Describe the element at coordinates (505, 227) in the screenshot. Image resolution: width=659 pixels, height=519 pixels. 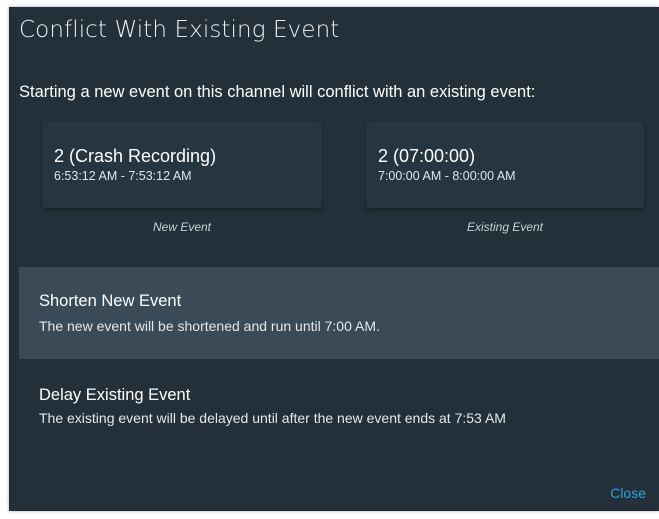
I see `existing-event-caption: Existing Event` at that location.